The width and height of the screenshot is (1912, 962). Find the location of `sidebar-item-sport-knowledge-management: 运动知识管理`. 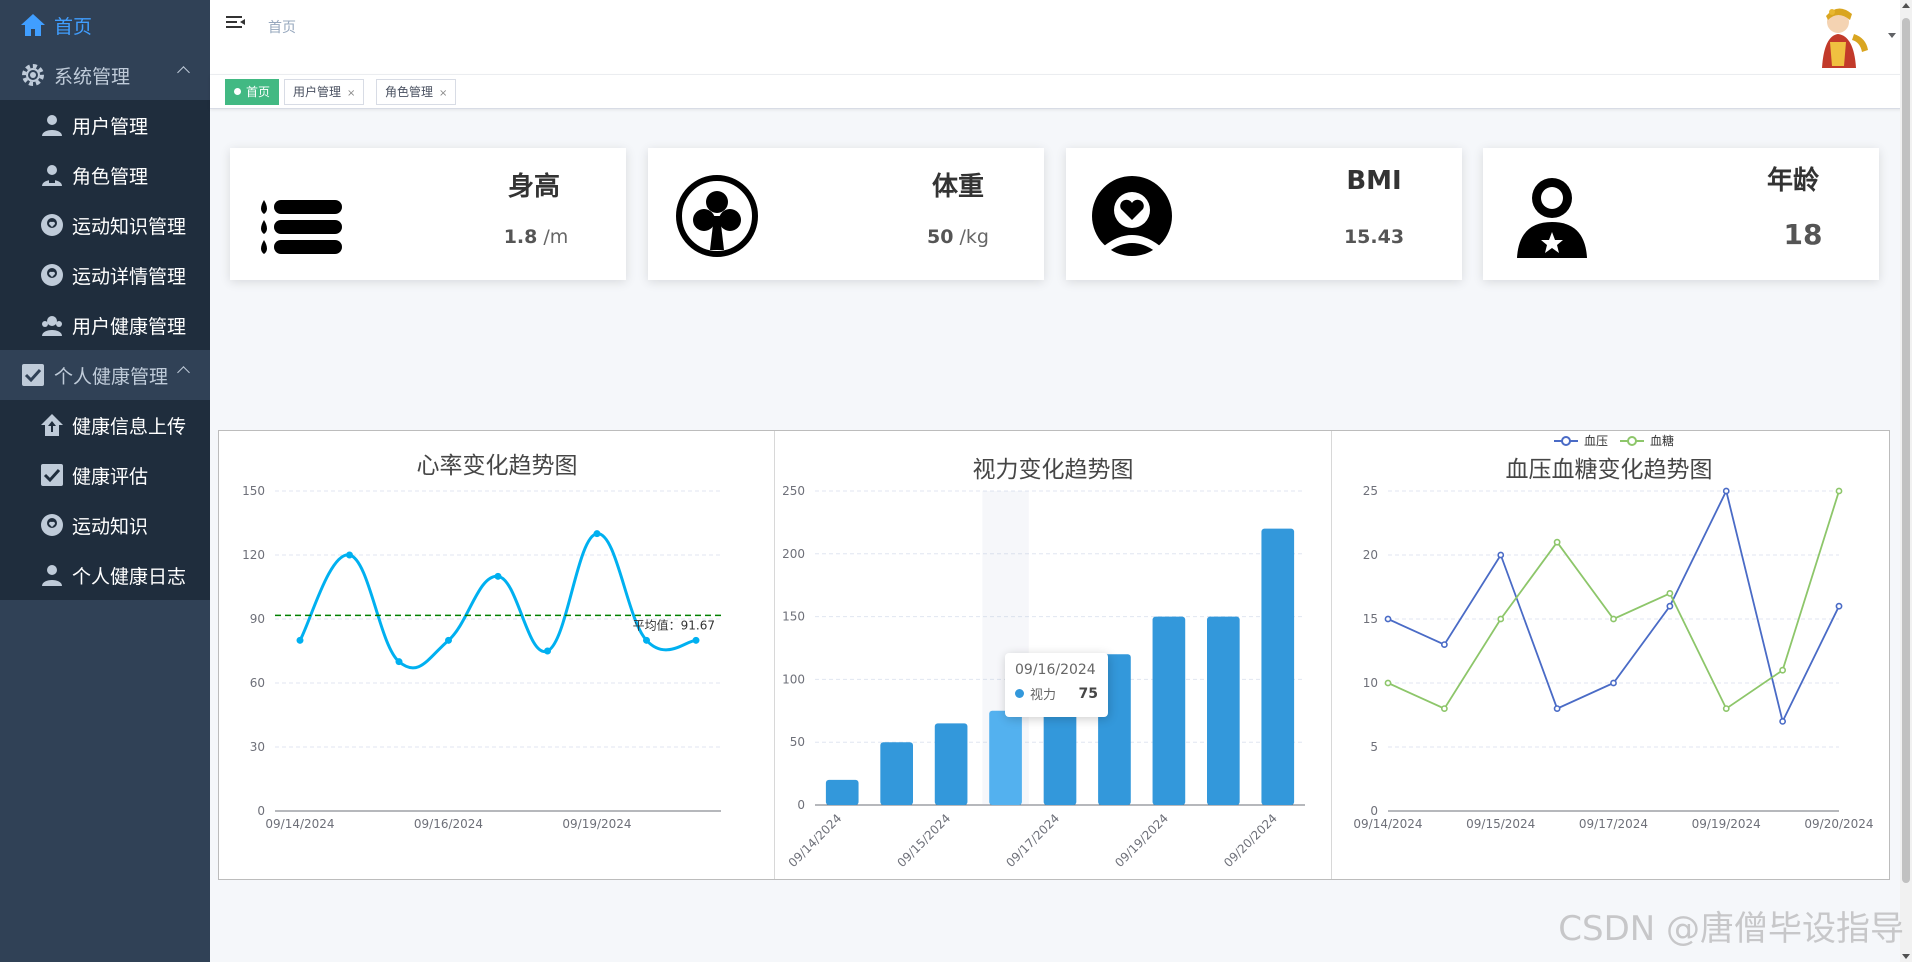

sidebar-item-sport-knowledge-management: 运动知识管理 is located at coordinates (105, 225).